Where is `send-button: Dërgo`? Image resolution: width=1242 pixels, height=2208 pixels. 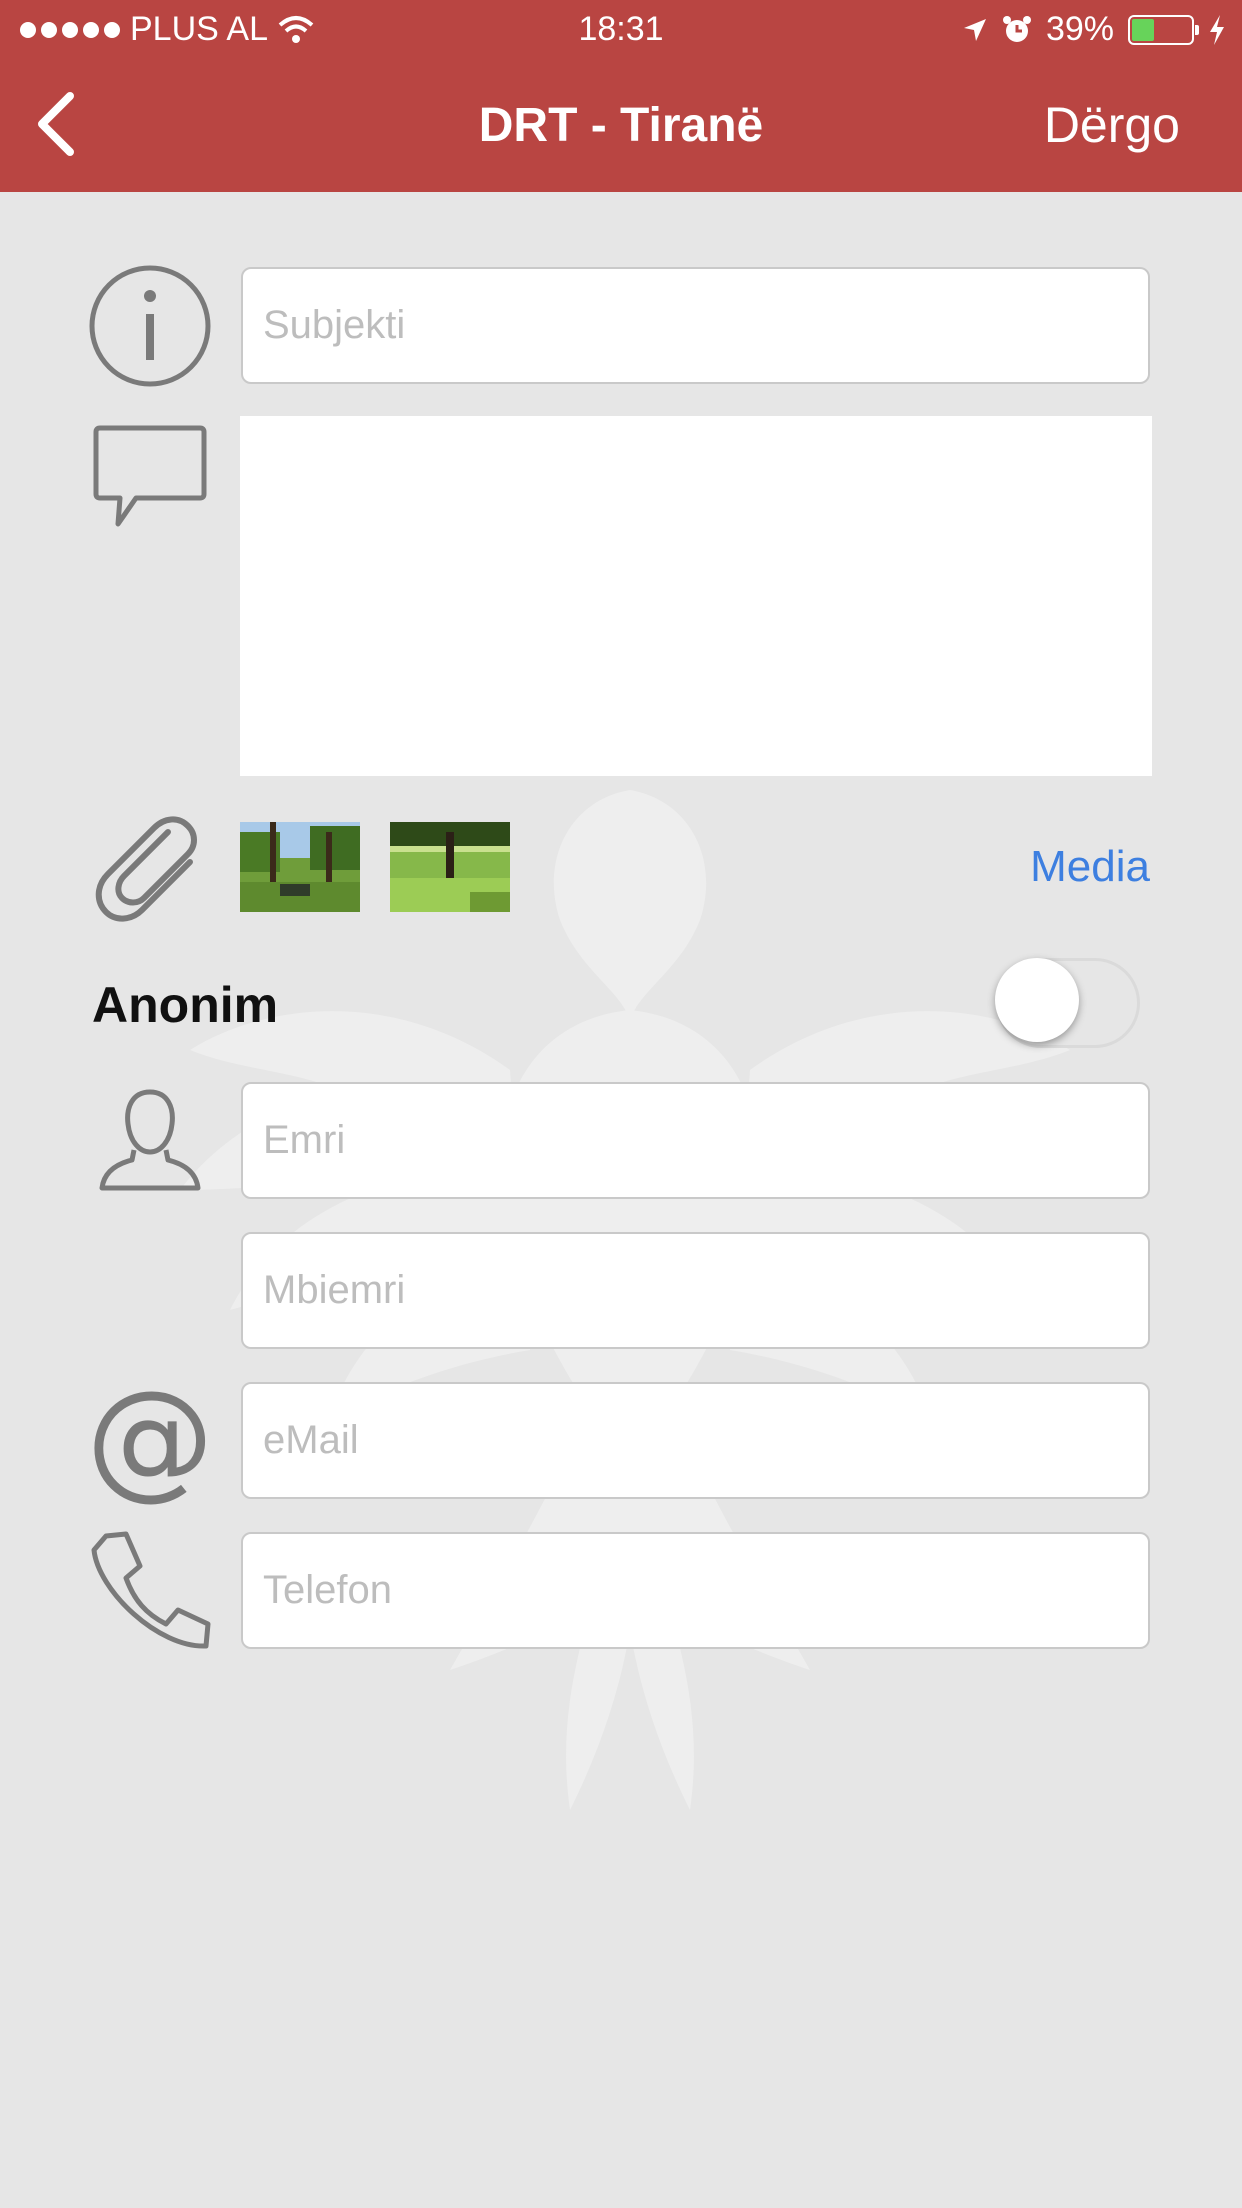
send-button: Dërgo is located at coordinates (1112, 125).